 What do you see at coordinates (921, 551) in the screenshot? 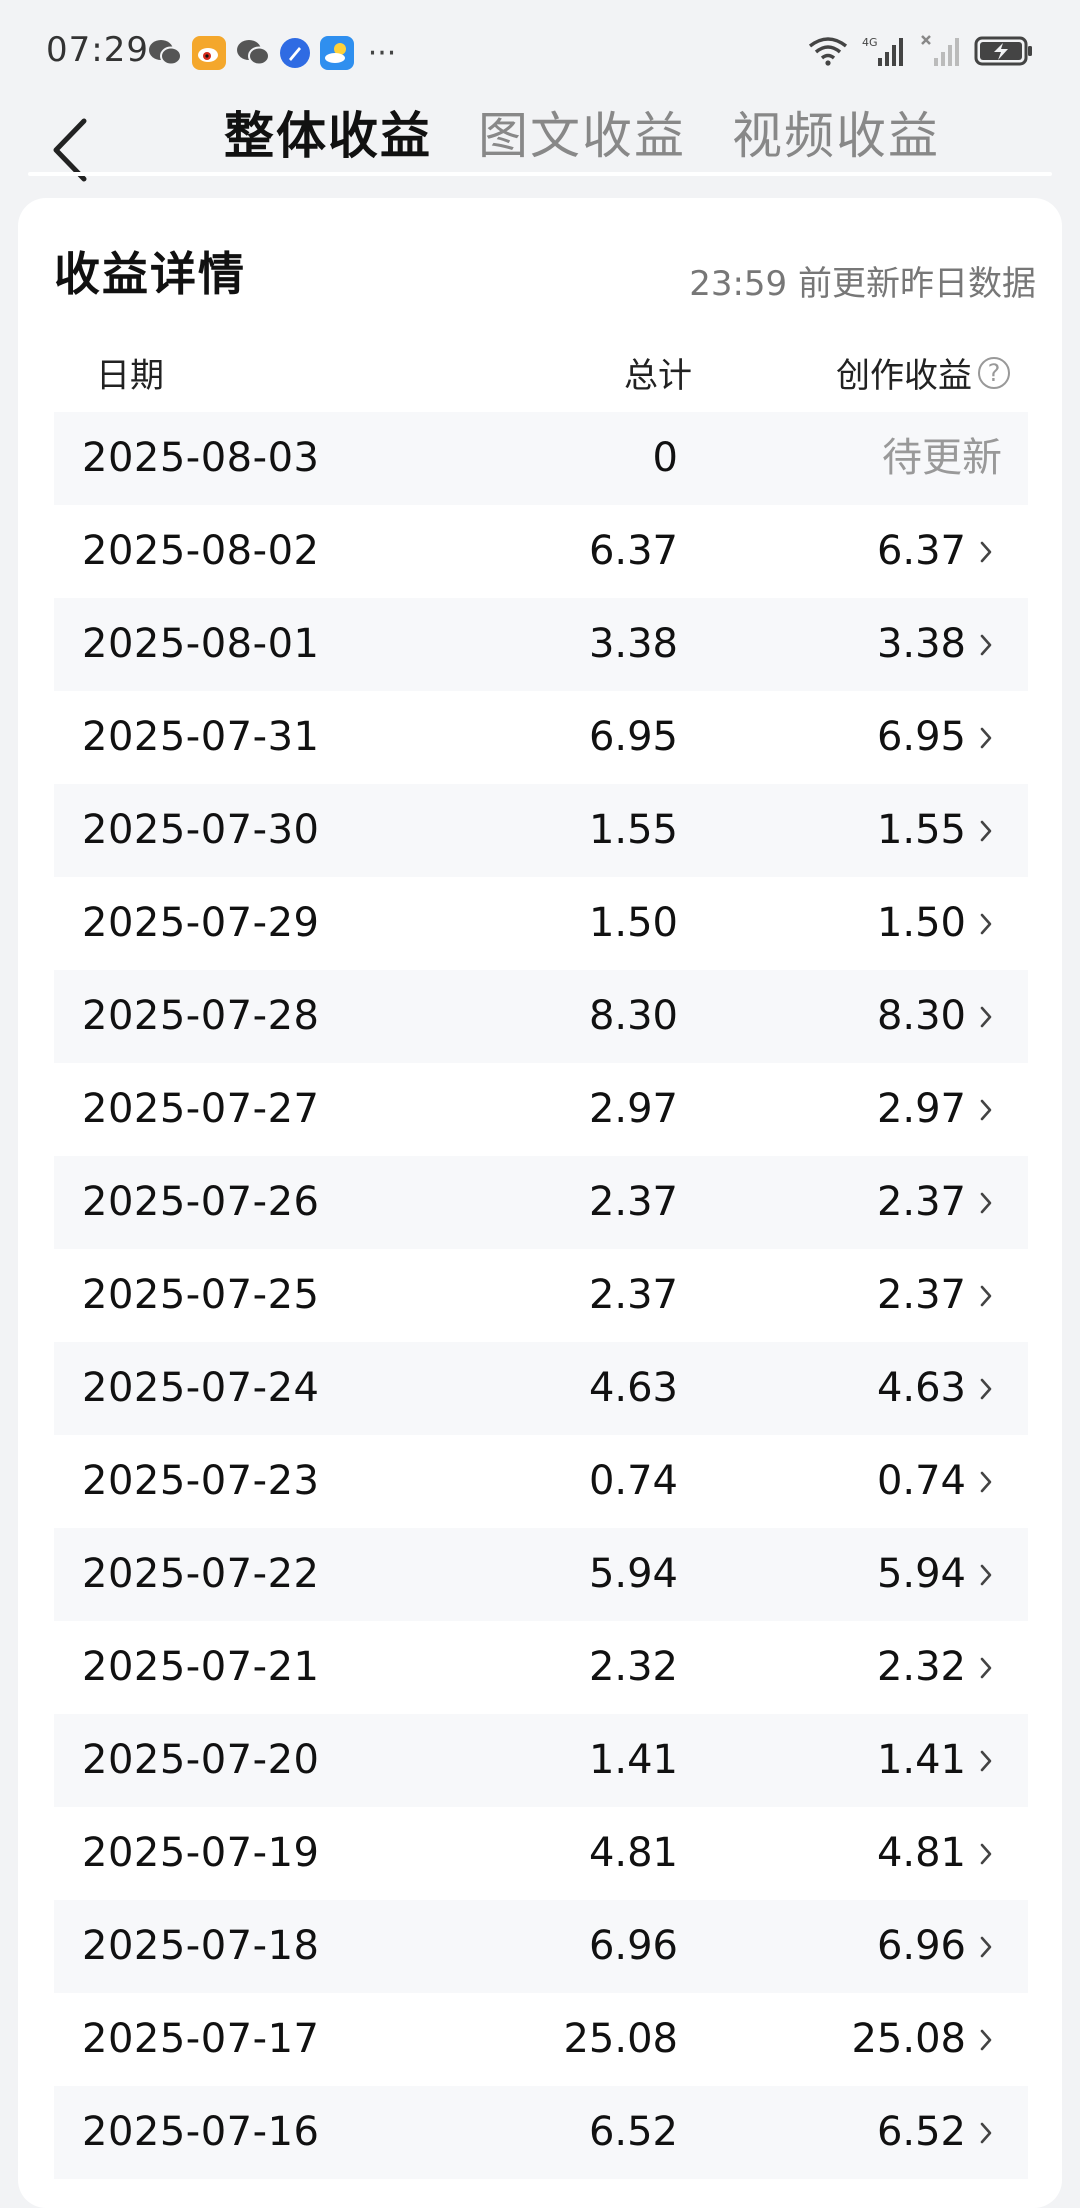
I see `row-create: 6.37` at bounding box center [921, 551].